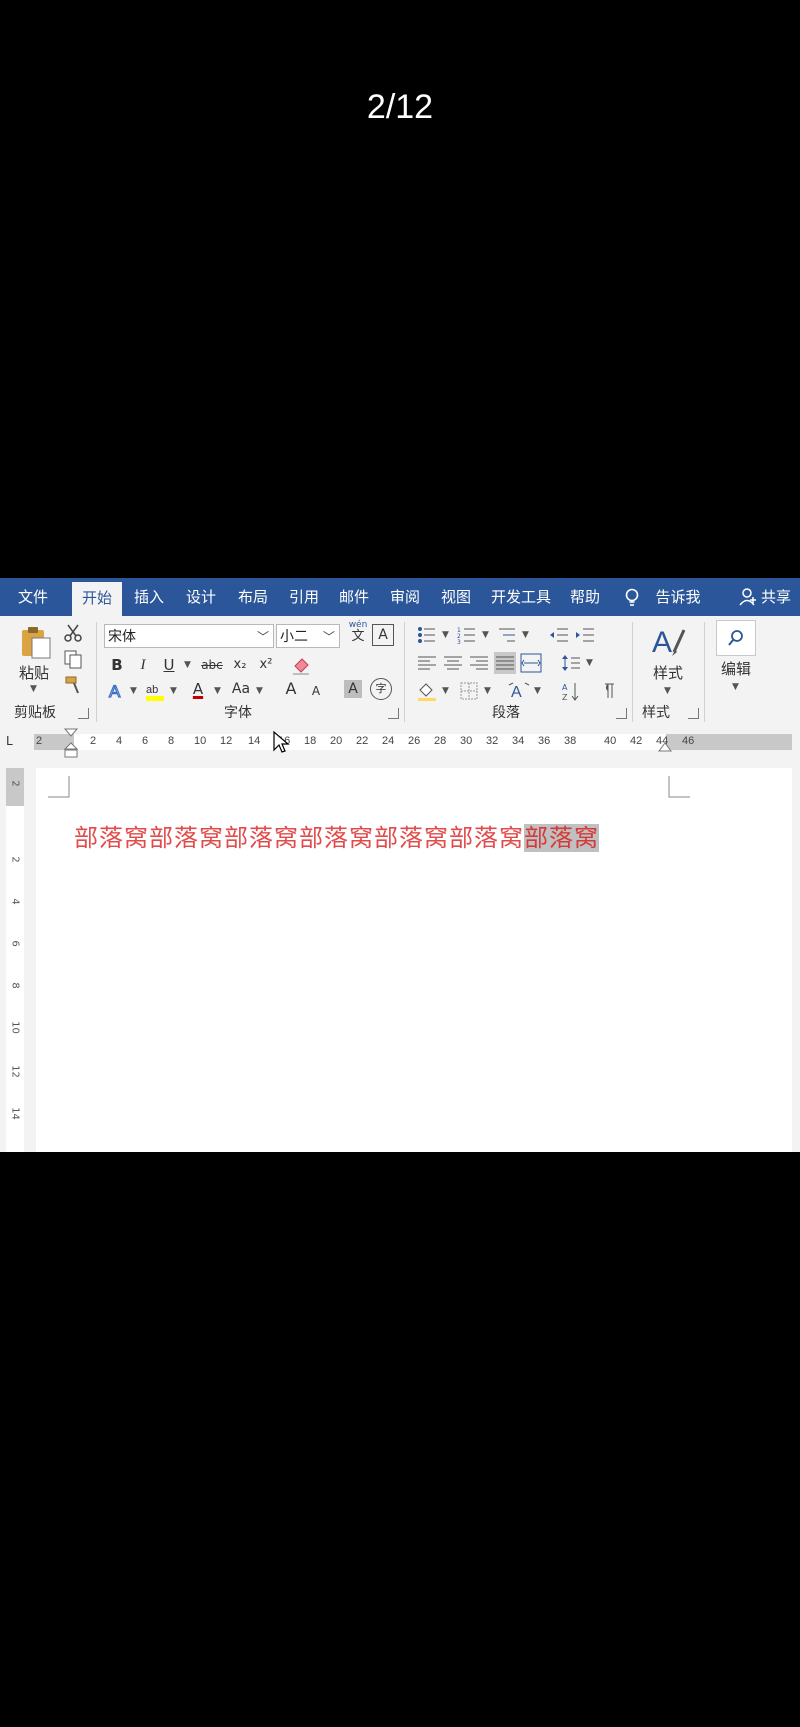  Describe the element at coordinates (173, 691) in the screenshot. I see `highlight-dropdown-icon: ▼` at that location.